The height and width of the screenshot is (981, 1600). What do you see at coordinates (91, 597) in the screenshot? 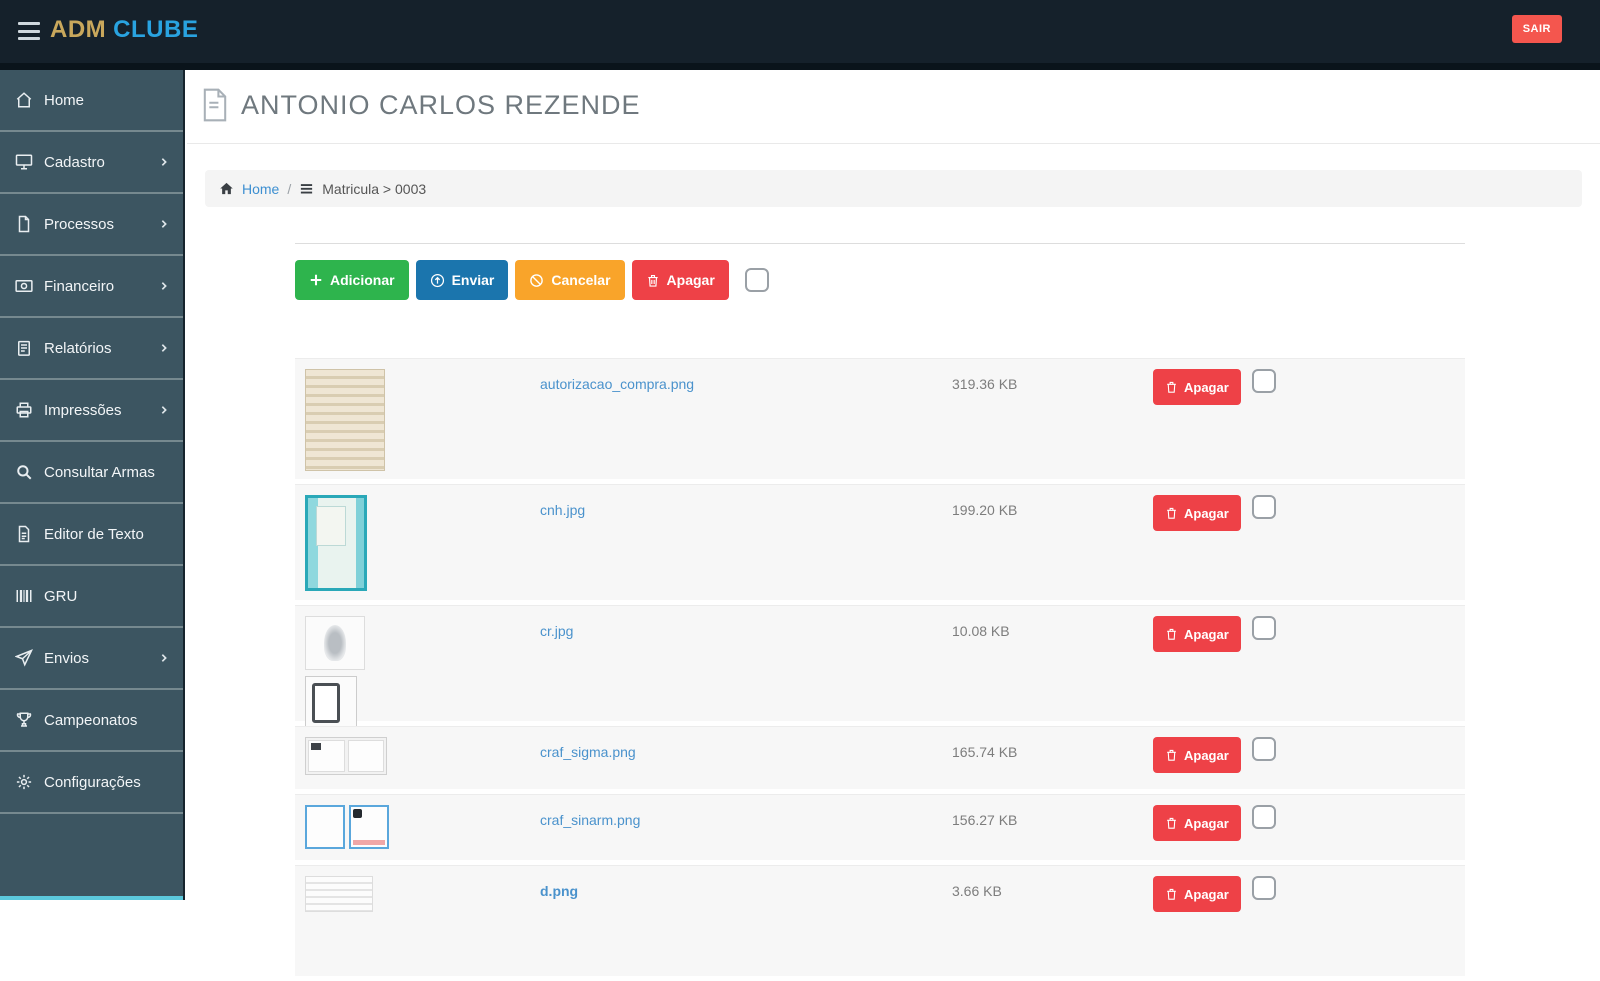
I see `sidebar-item-gru: GRU` at bounding box center [91, 597].